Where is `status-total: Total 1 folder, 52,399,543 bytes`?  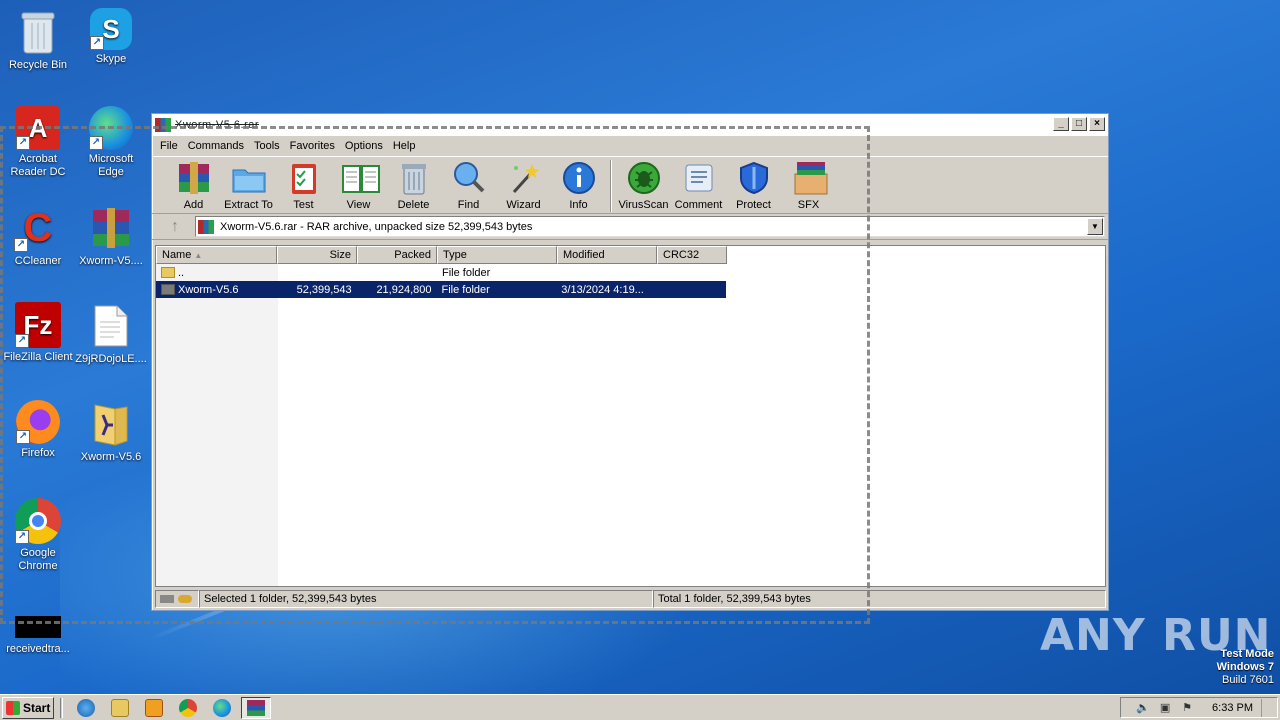 status-total: Total 1 folder, 52,399,543 bytes is located at coordinates (879, 599).